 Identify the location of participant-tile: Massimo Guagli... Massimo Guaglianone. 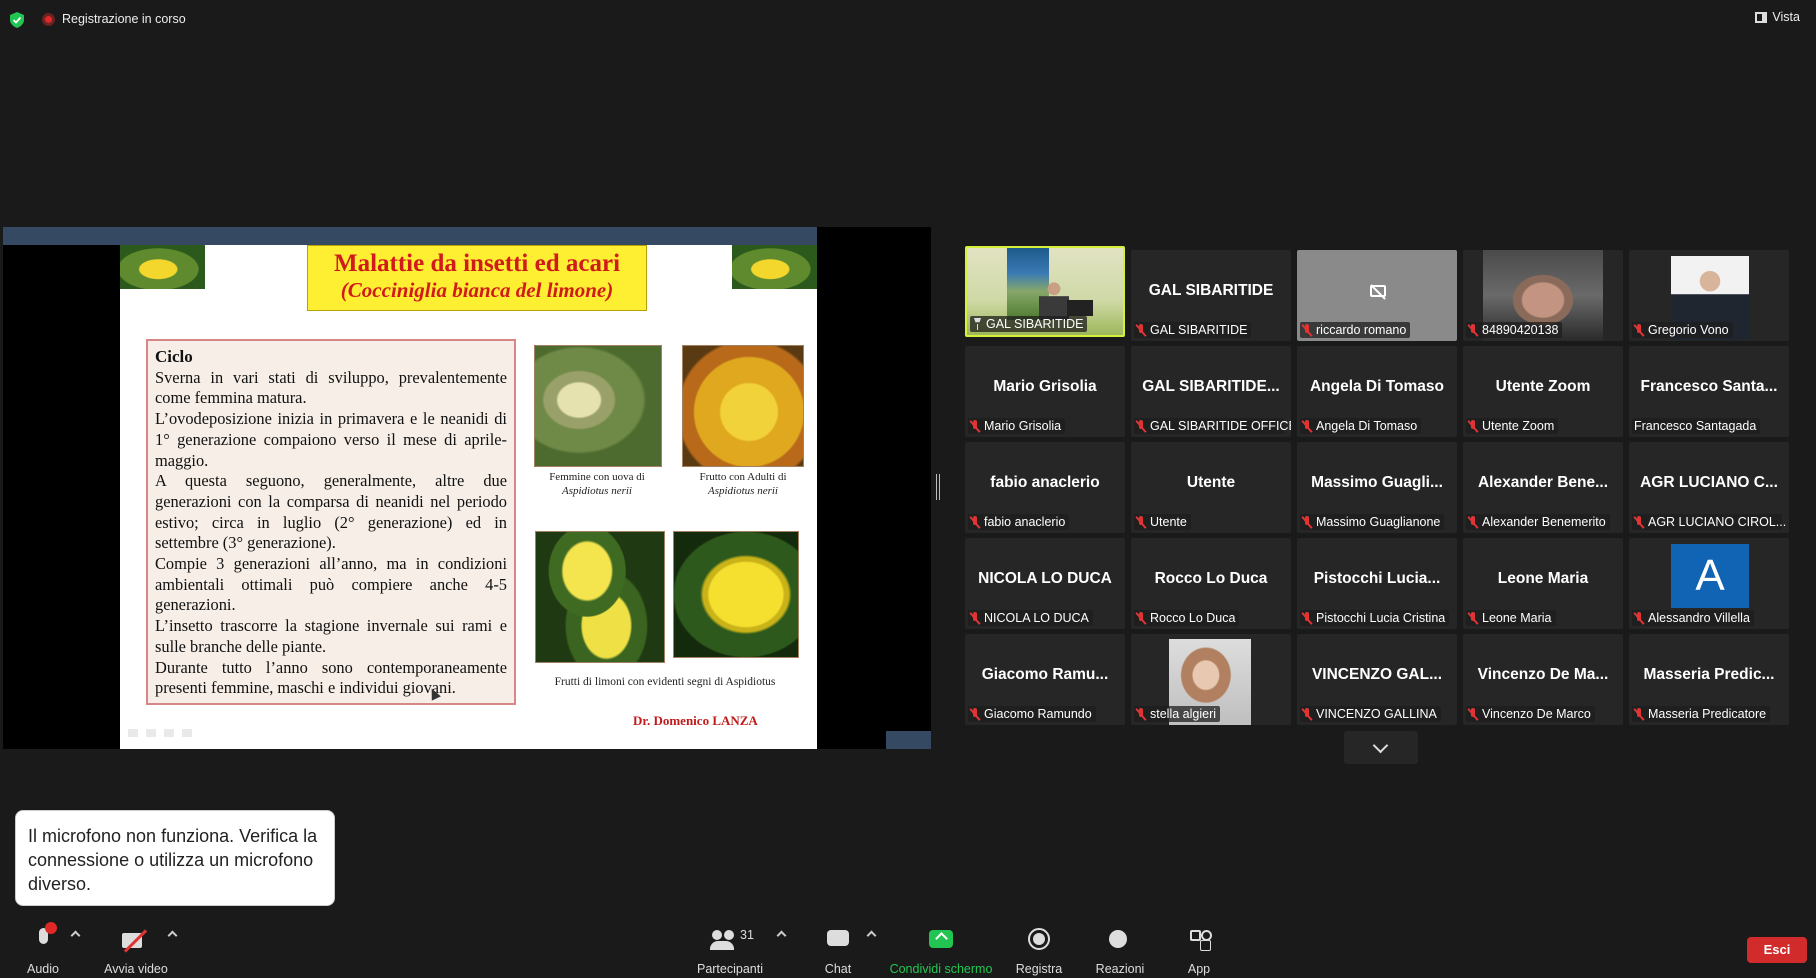
(1377, 487).